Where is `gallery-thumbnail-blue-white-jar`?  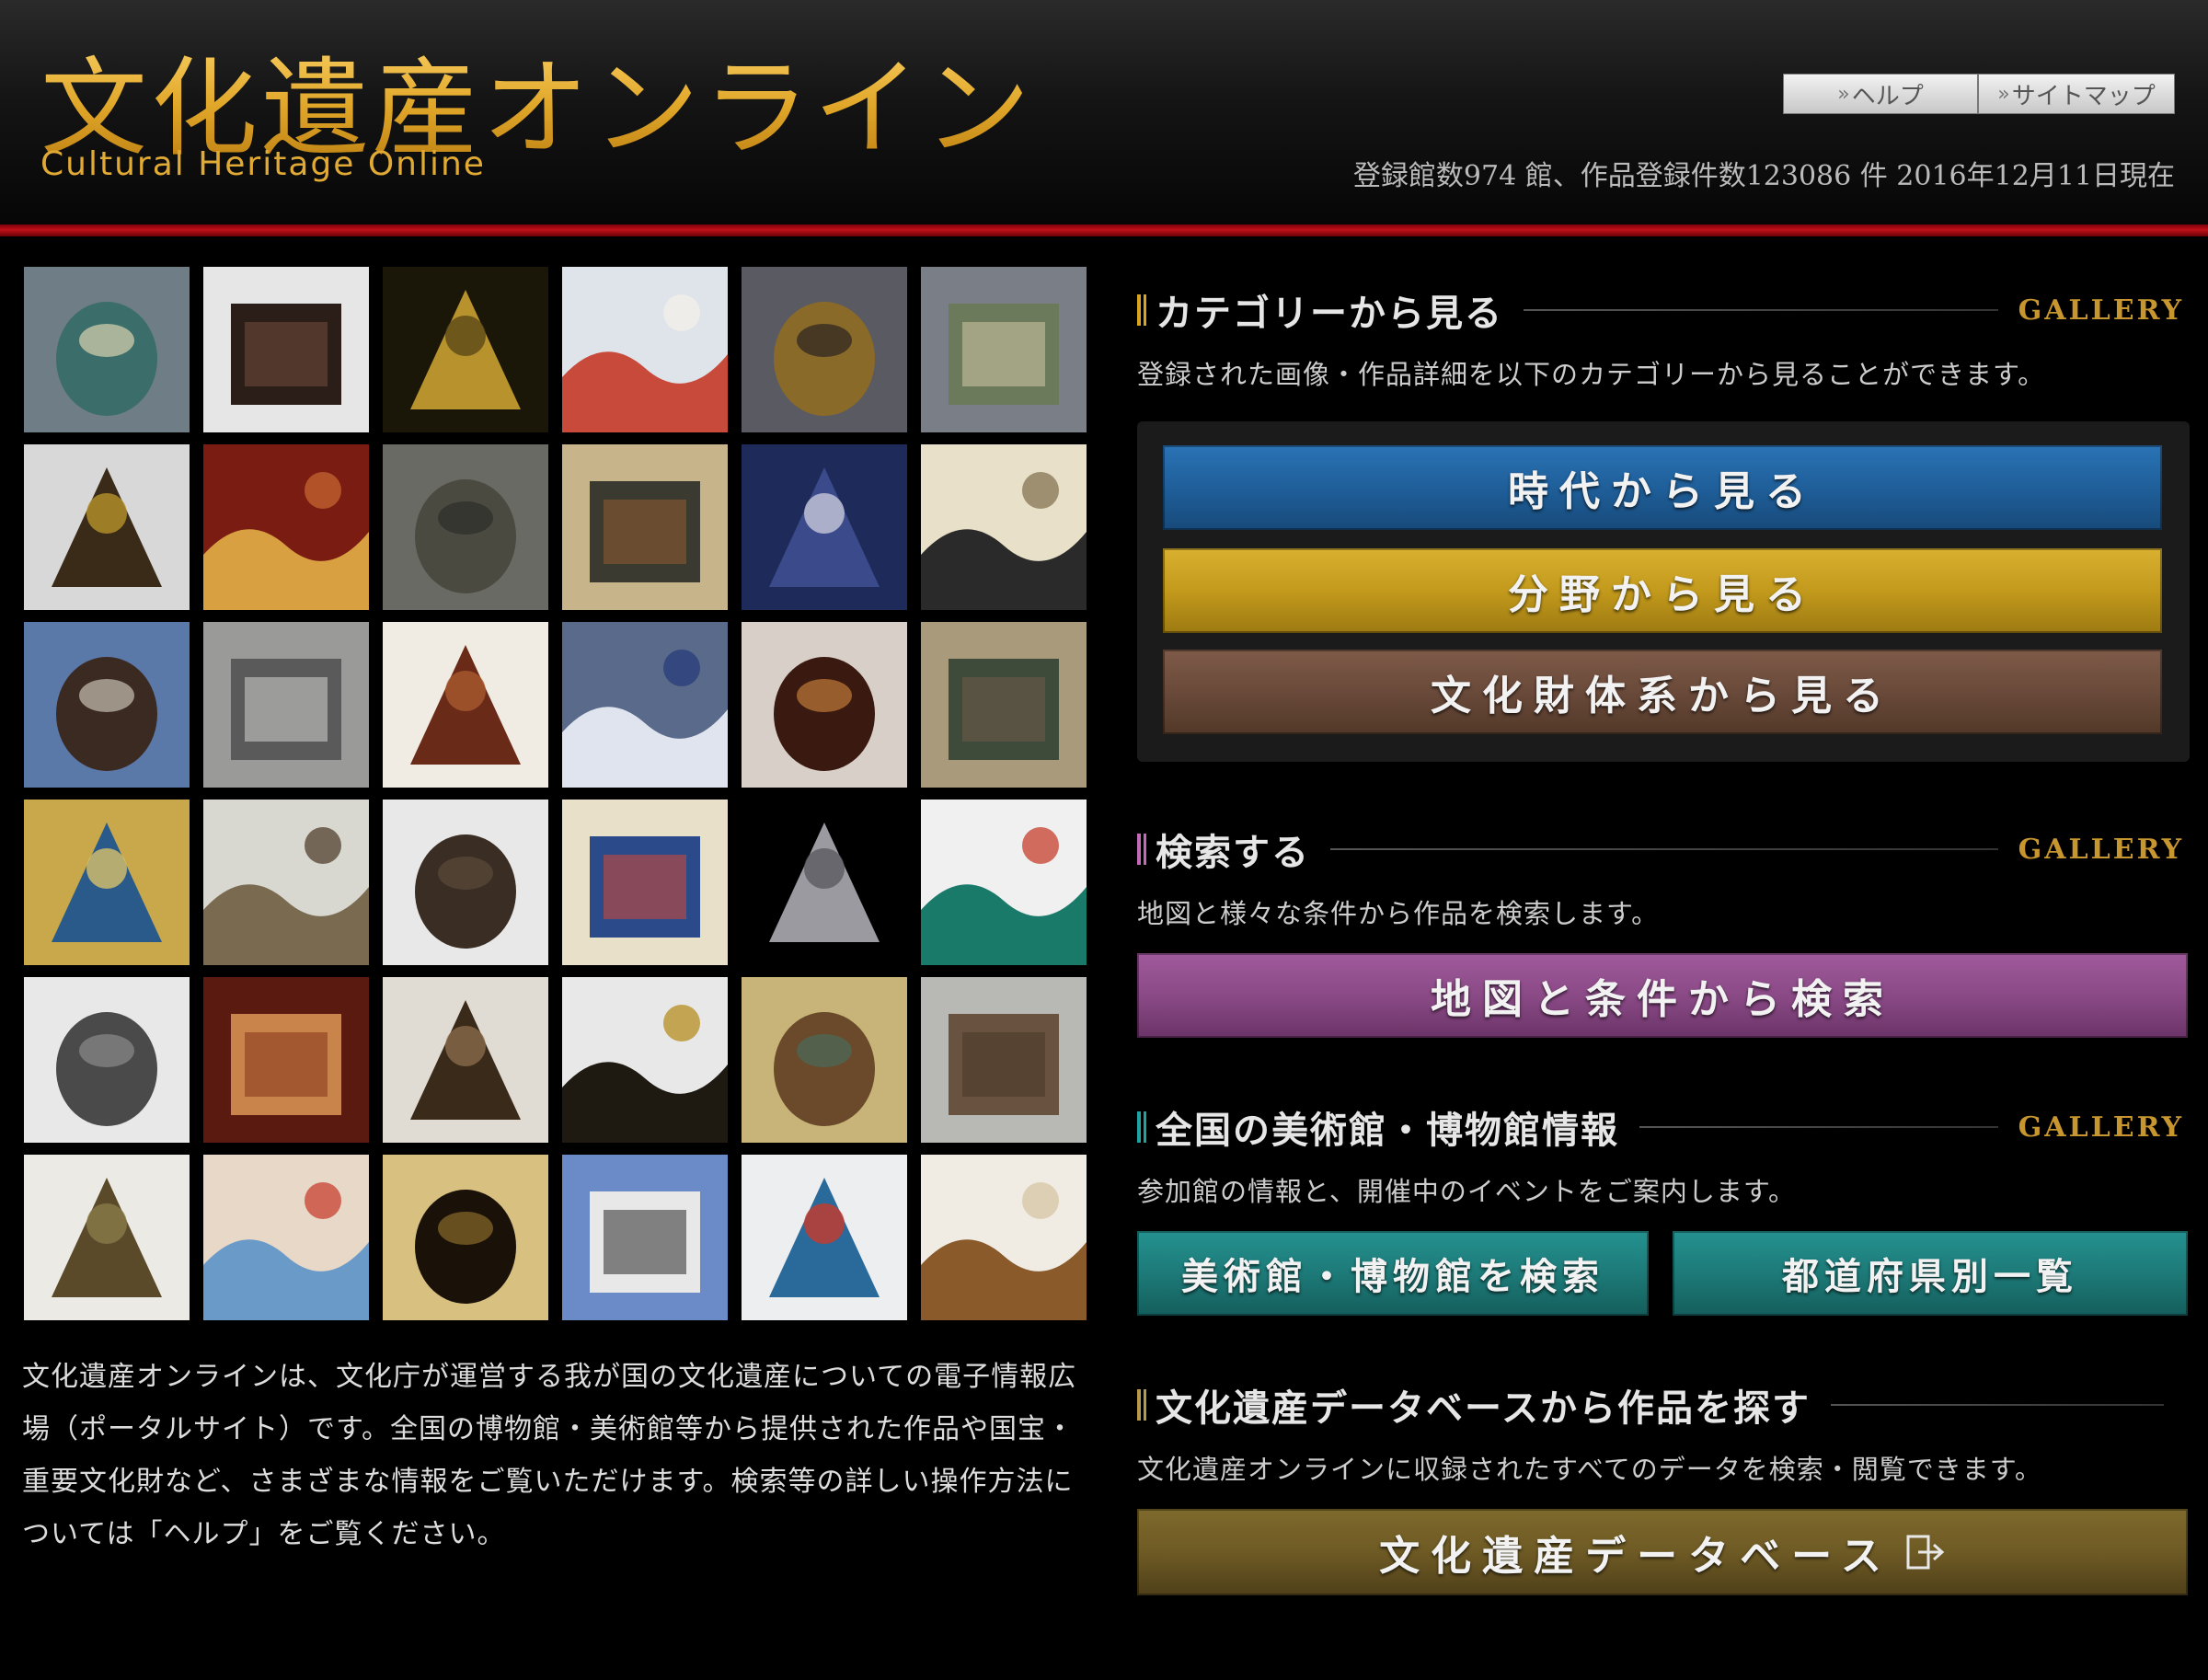
gallery-thumbnail-blue-white-jar is located at coordinates (645, 705).